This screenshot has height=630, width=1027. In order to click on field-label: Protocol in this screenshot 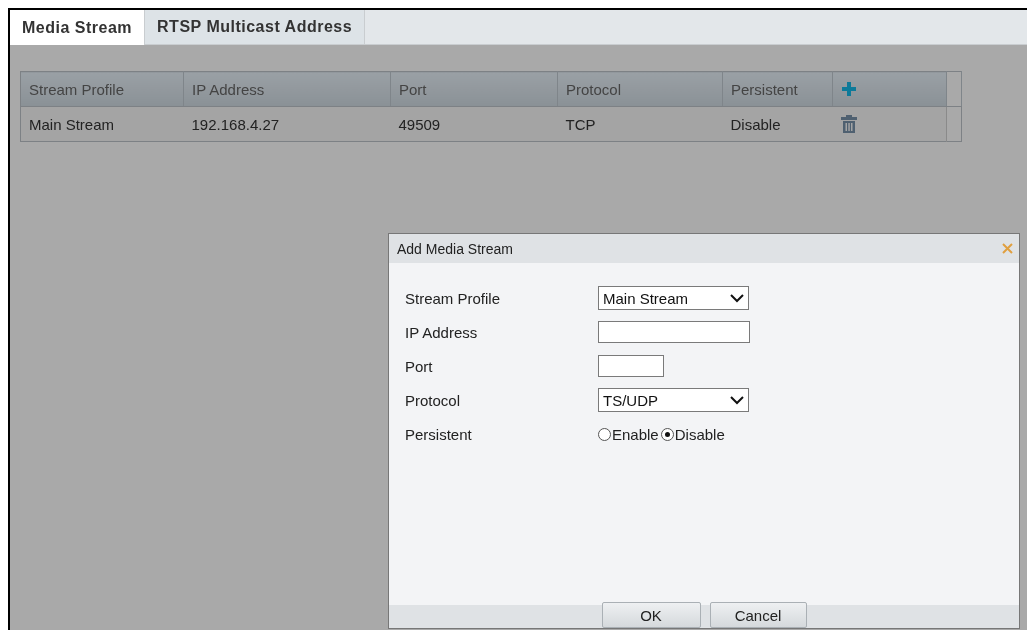, I will do `click(433, 400)`.